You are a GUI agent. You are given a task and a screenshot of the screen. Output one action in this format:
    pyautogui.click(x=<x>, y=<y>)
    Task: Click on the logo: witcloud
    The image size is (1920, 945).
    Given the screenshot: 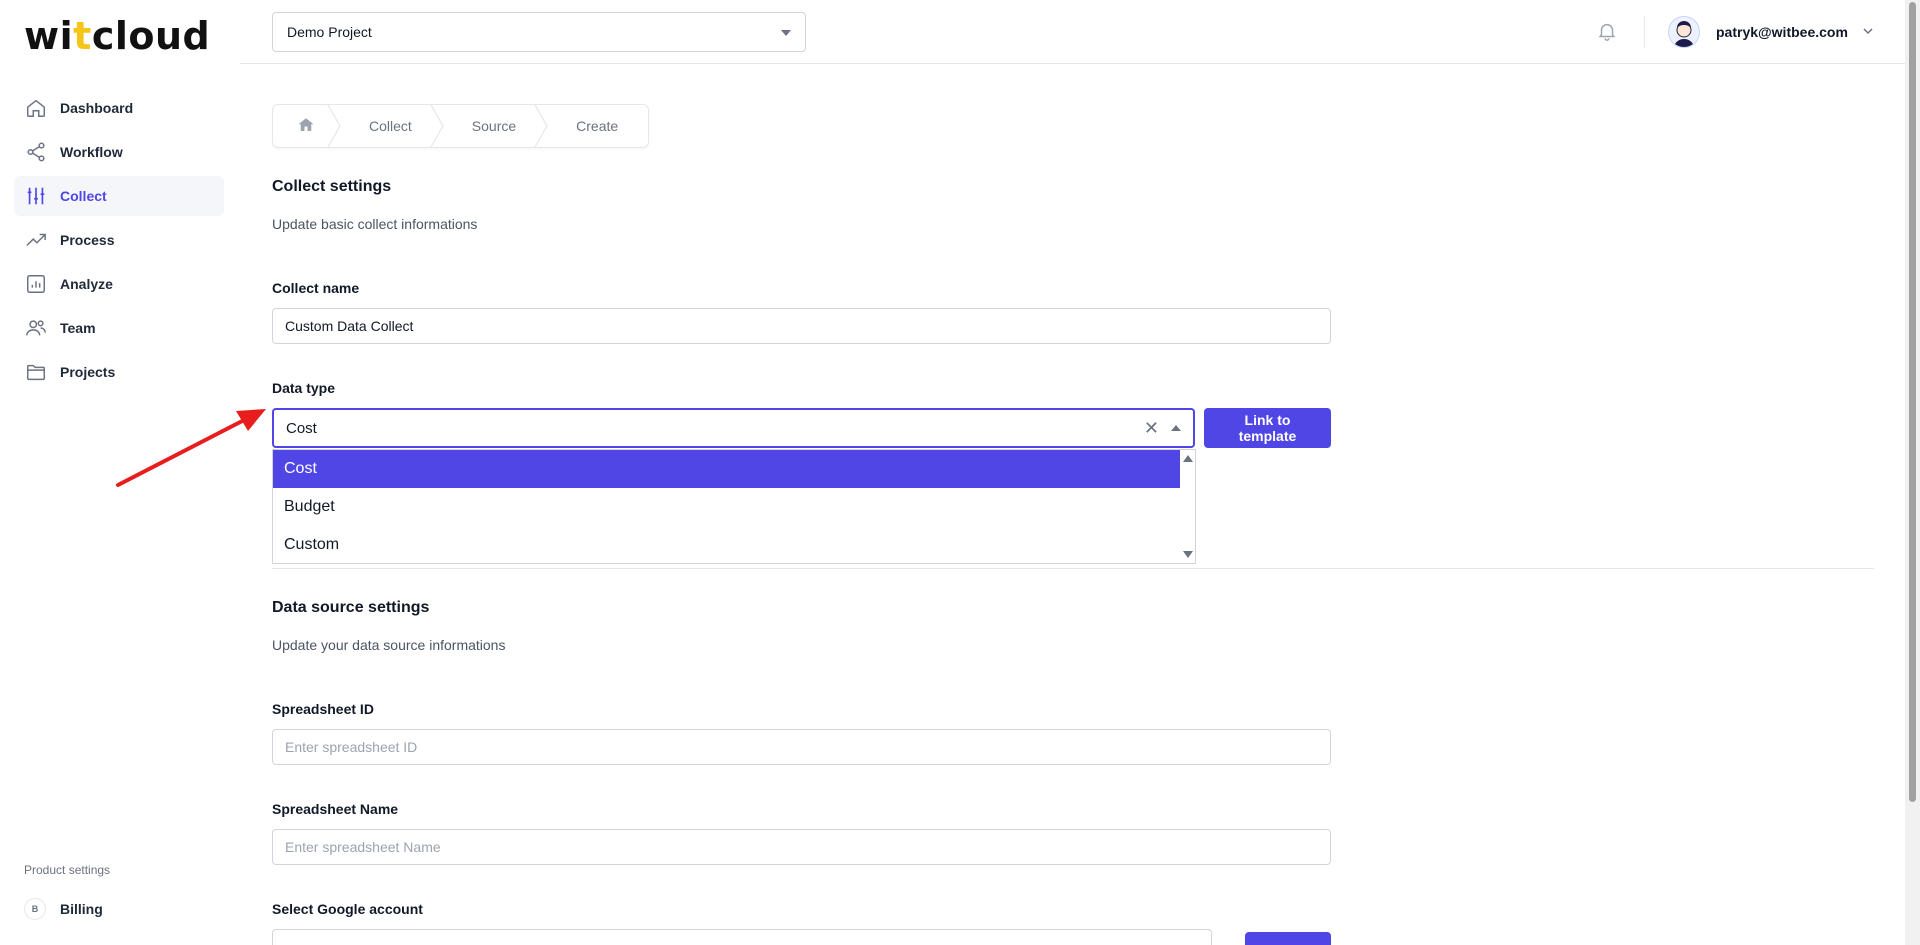 What is the action you would take?
    pyautogui.click(x=117, y=36)
    